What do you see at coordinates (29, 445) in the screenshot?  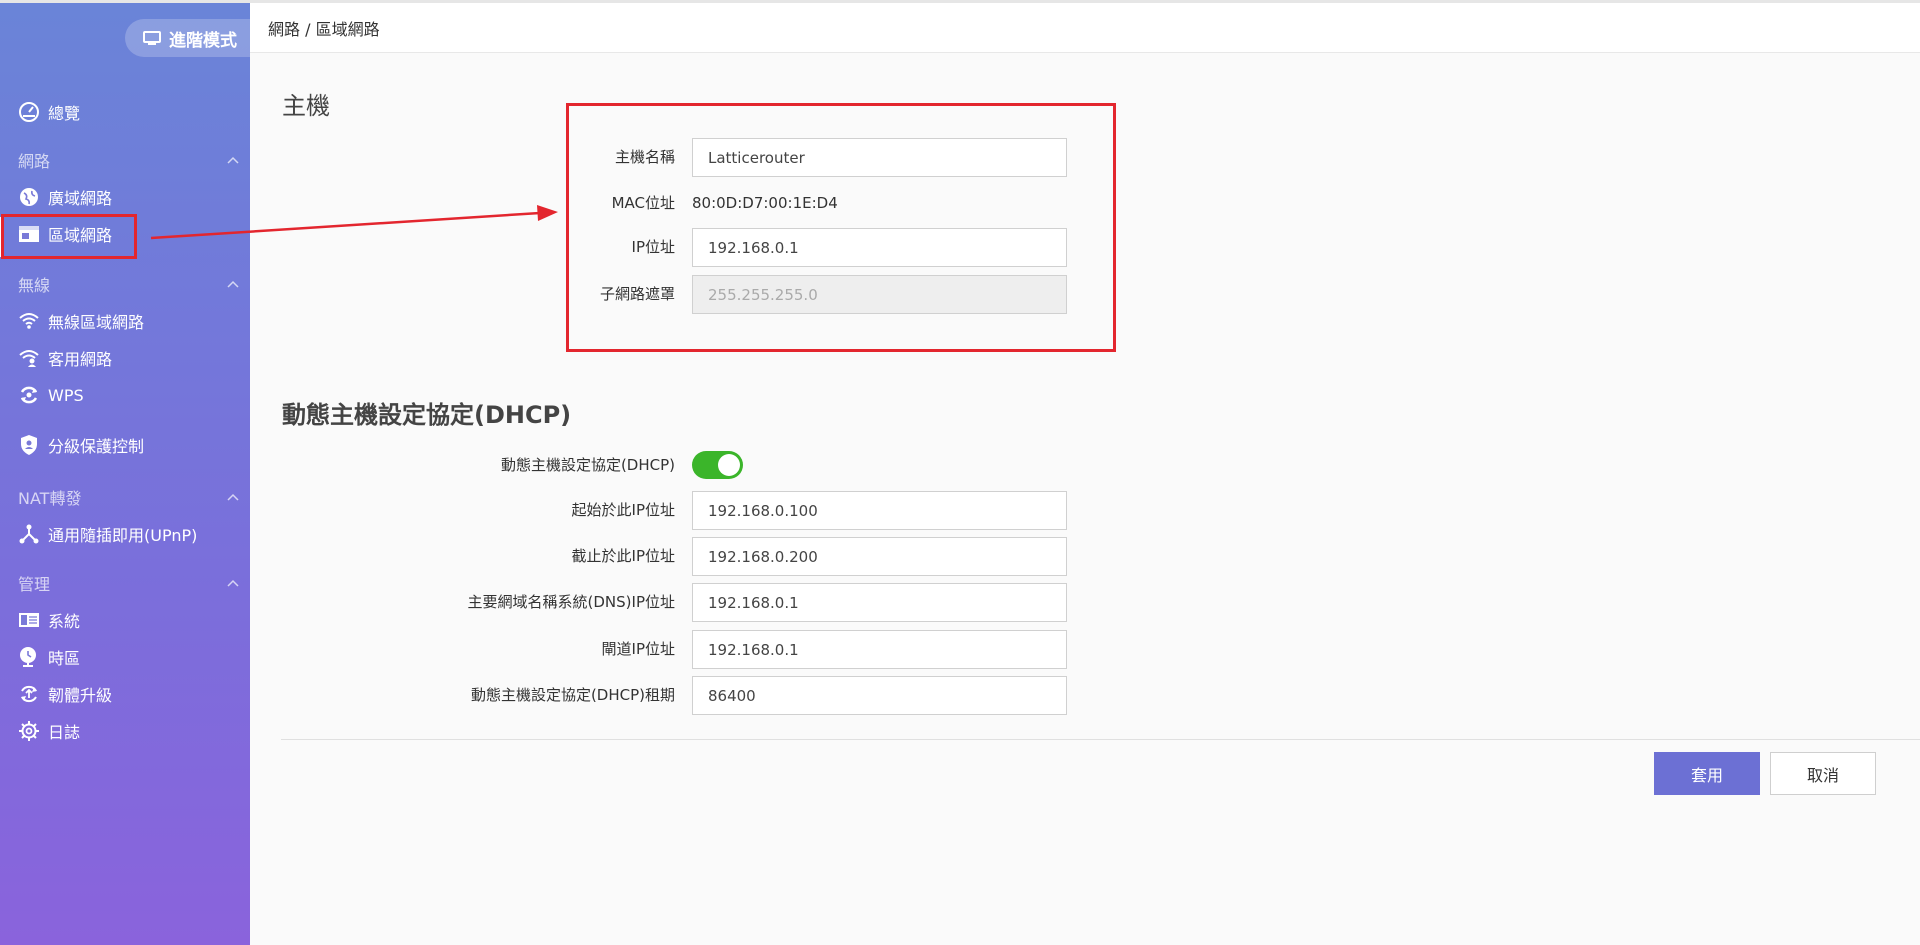 I see `shield-user-icon` at bounding box center [29, 445].